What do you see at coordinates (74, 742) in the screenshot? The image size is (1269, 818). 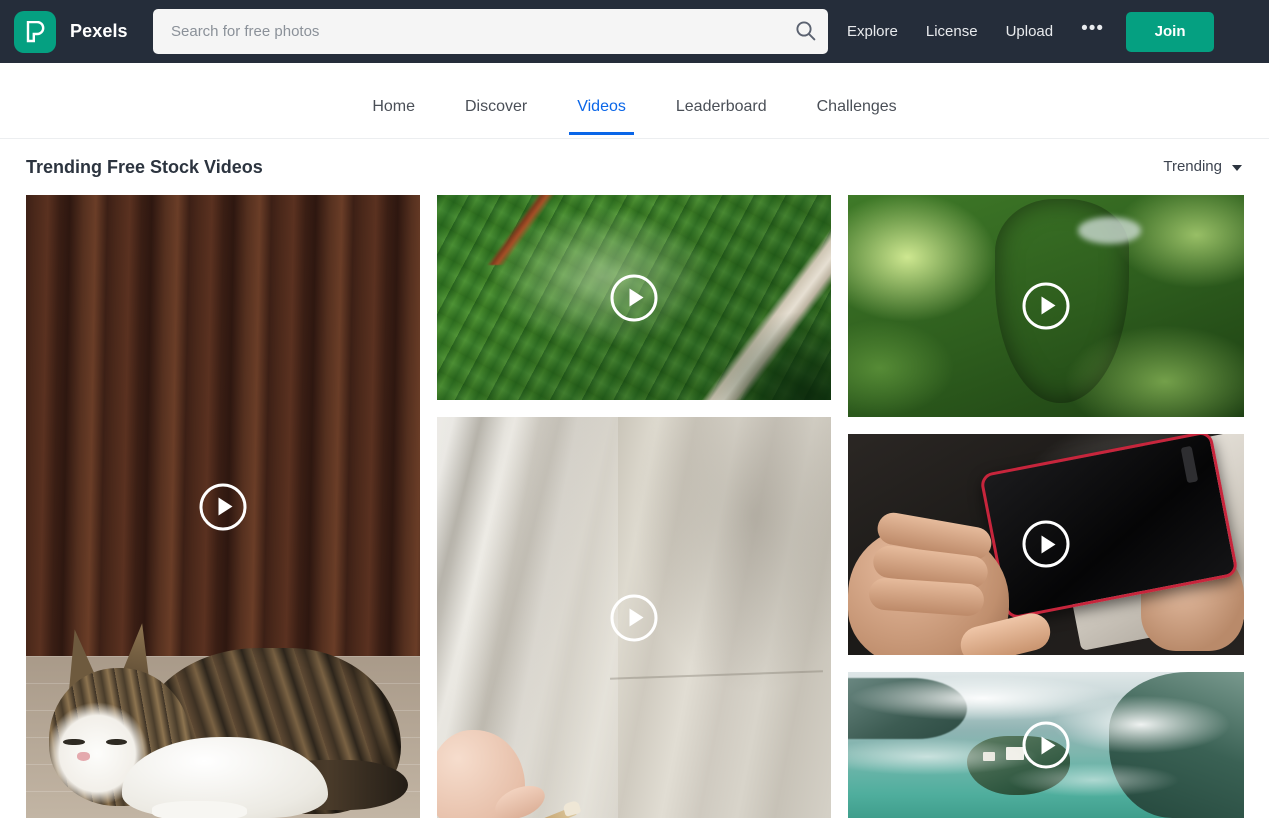 I see `cat-eye-left` at bounding box center [74, 742].